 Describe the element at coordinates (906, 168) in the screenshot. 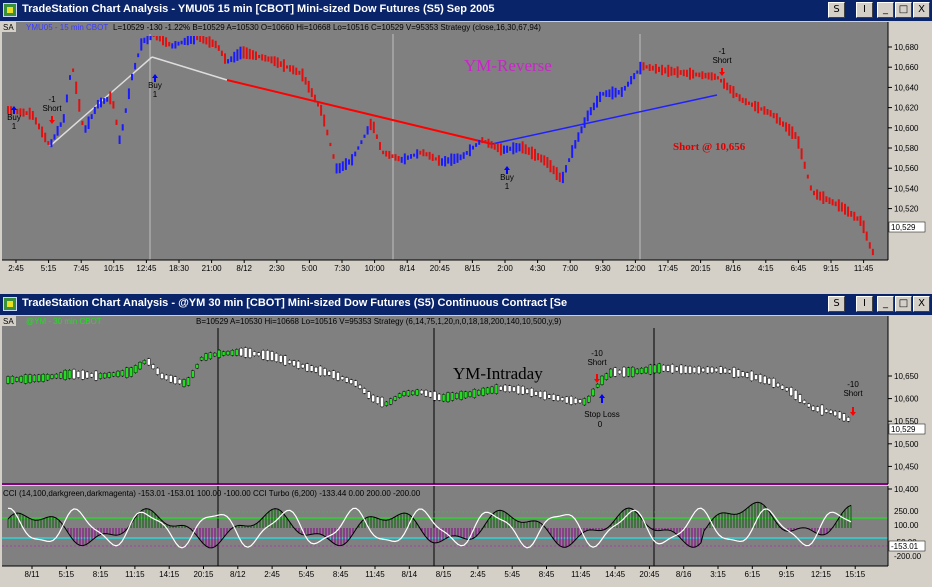

I see `price-tick-label: 10,560` at that location.